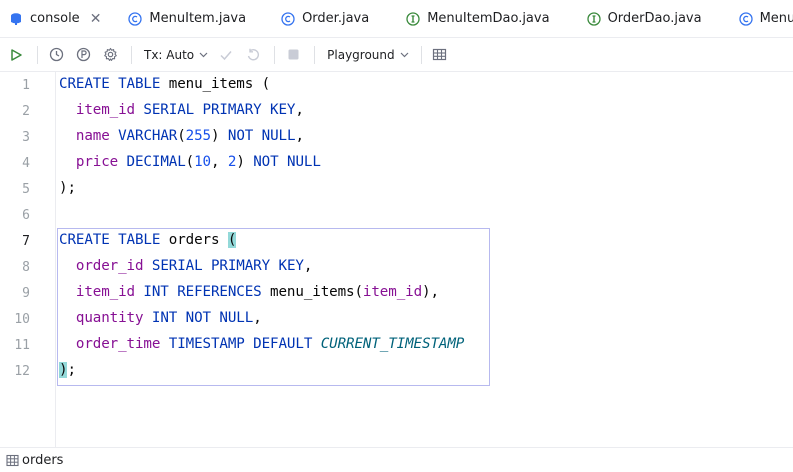 The image size is (793, 472). Describe the element at coordinates (16, 19) in the screenshot. I see `database-console-icon` at that location.